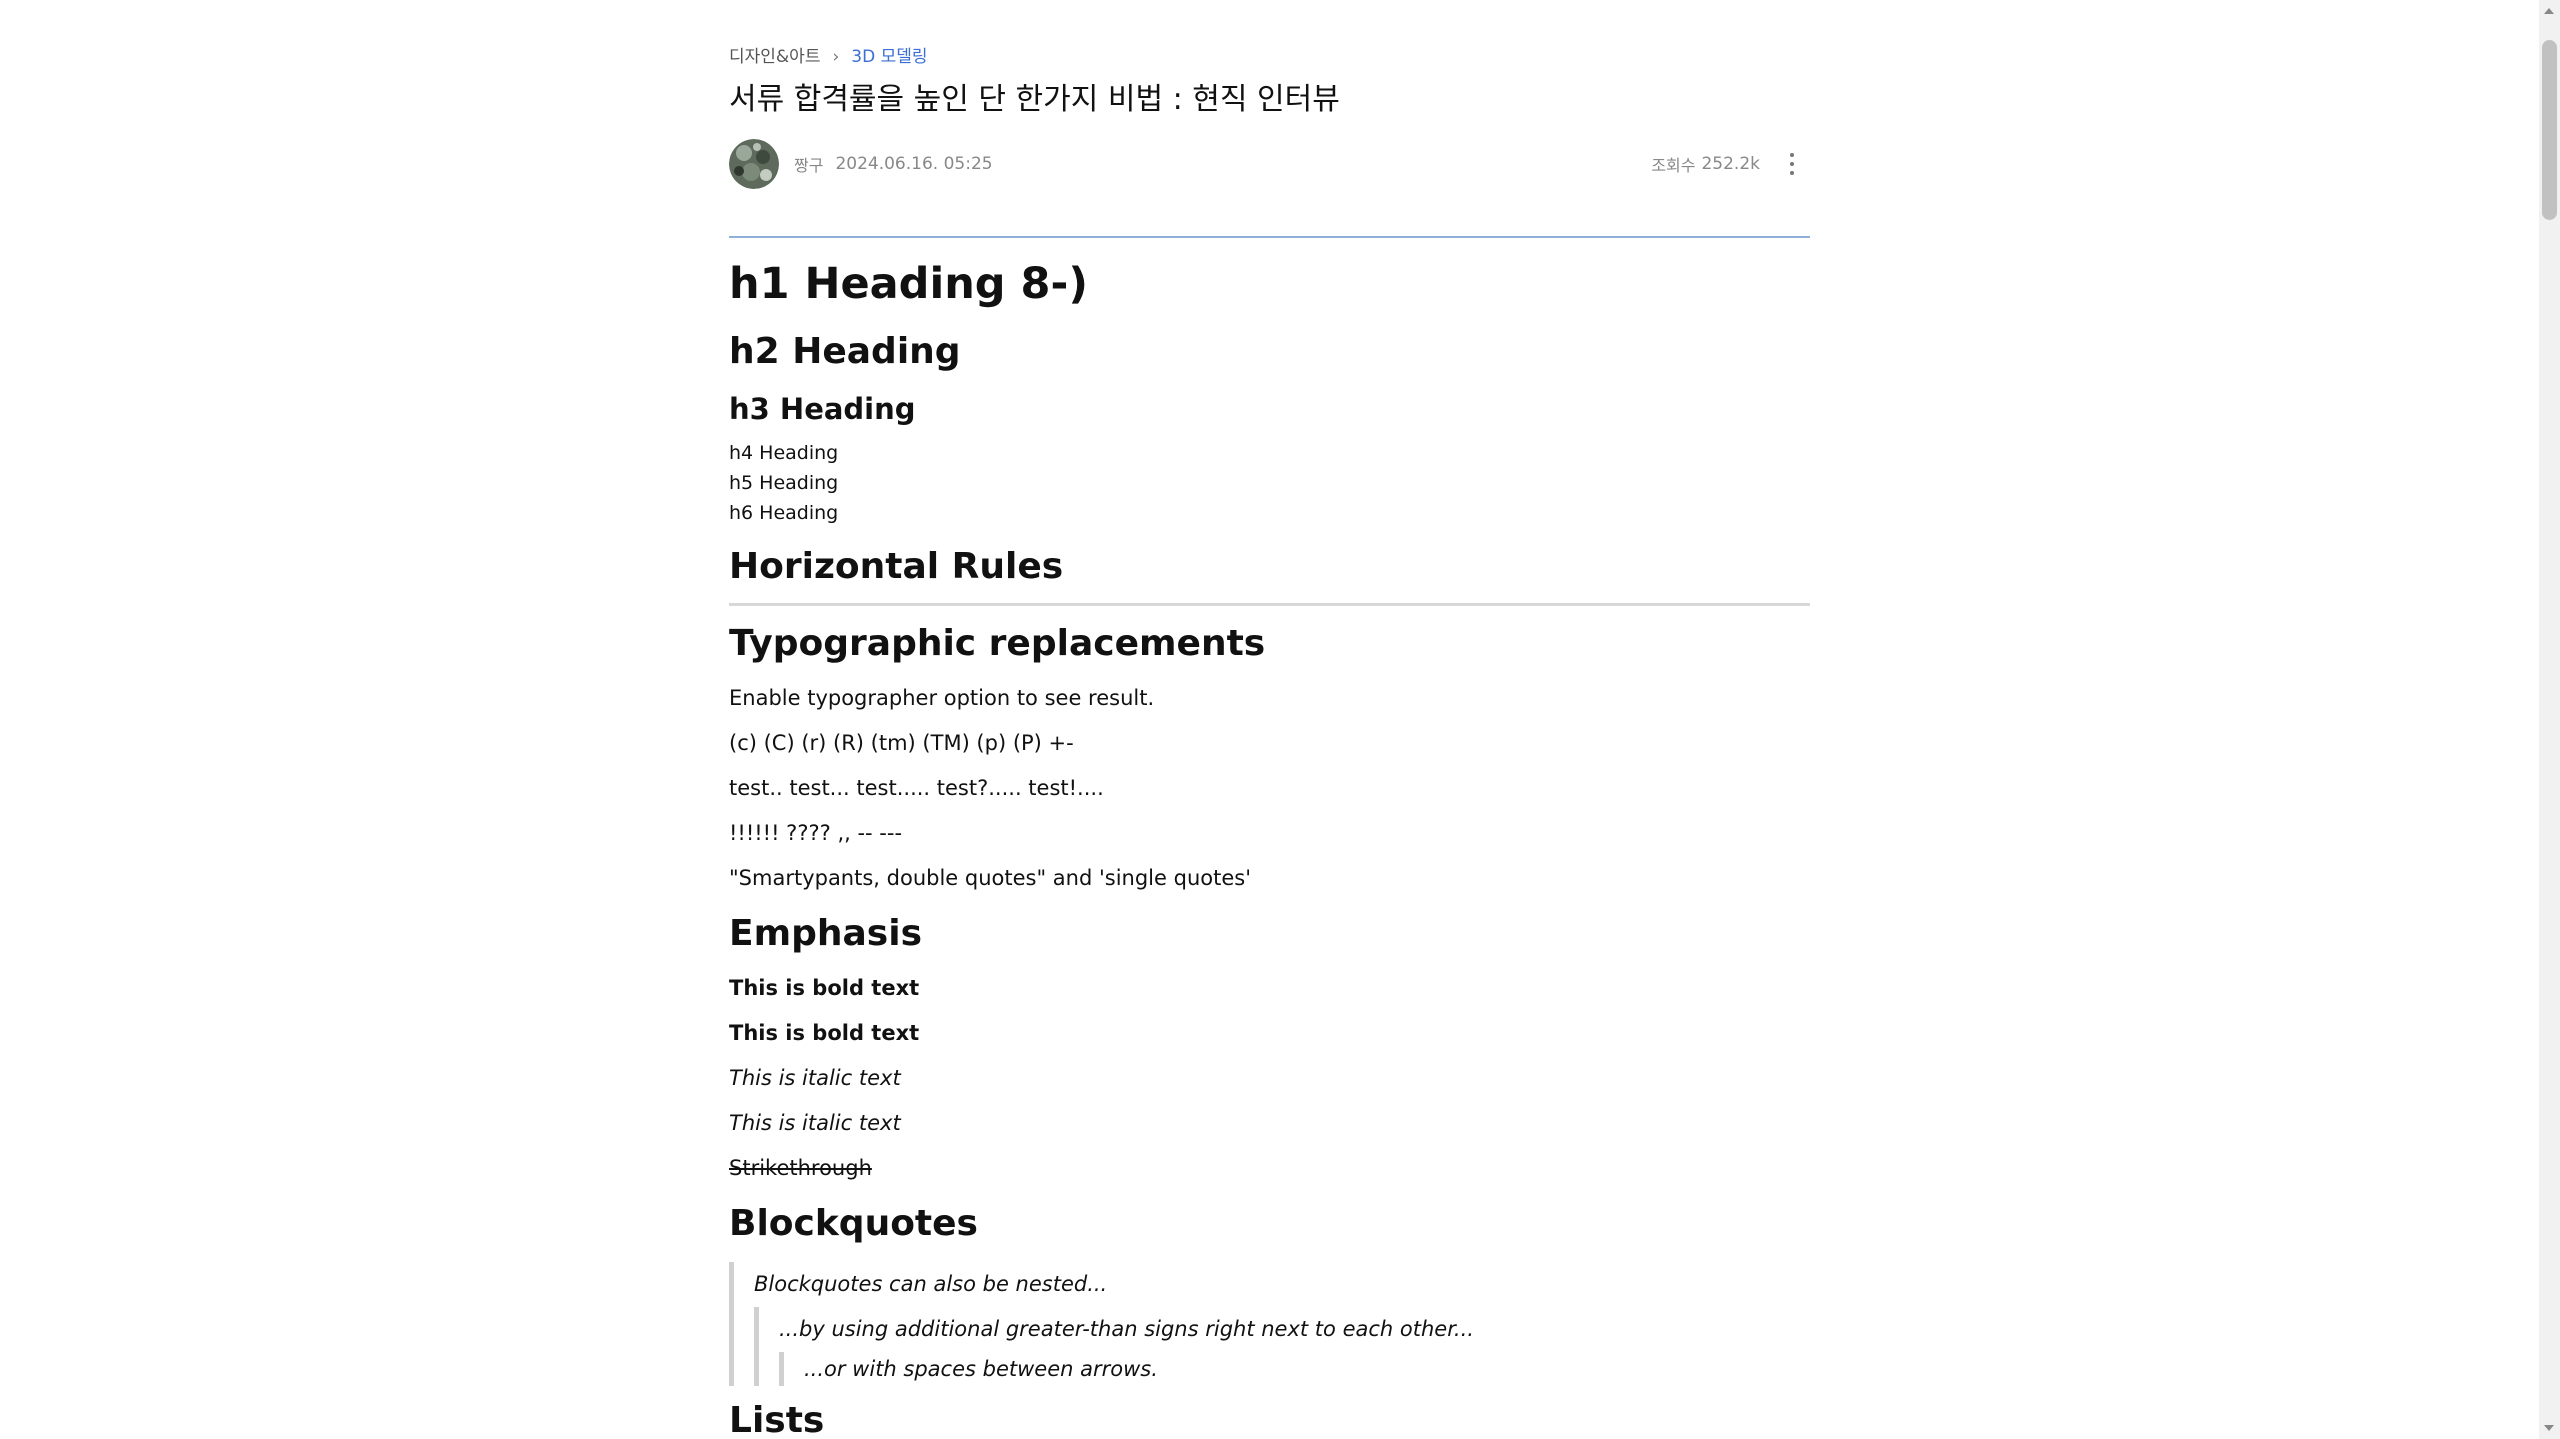 The height and width of the screenshot is (1439, 2560). What do you see at coordinates (784, 453) in the screenshot?
I see `md-h4: h4 Heading` at bounding box center [784, 453].